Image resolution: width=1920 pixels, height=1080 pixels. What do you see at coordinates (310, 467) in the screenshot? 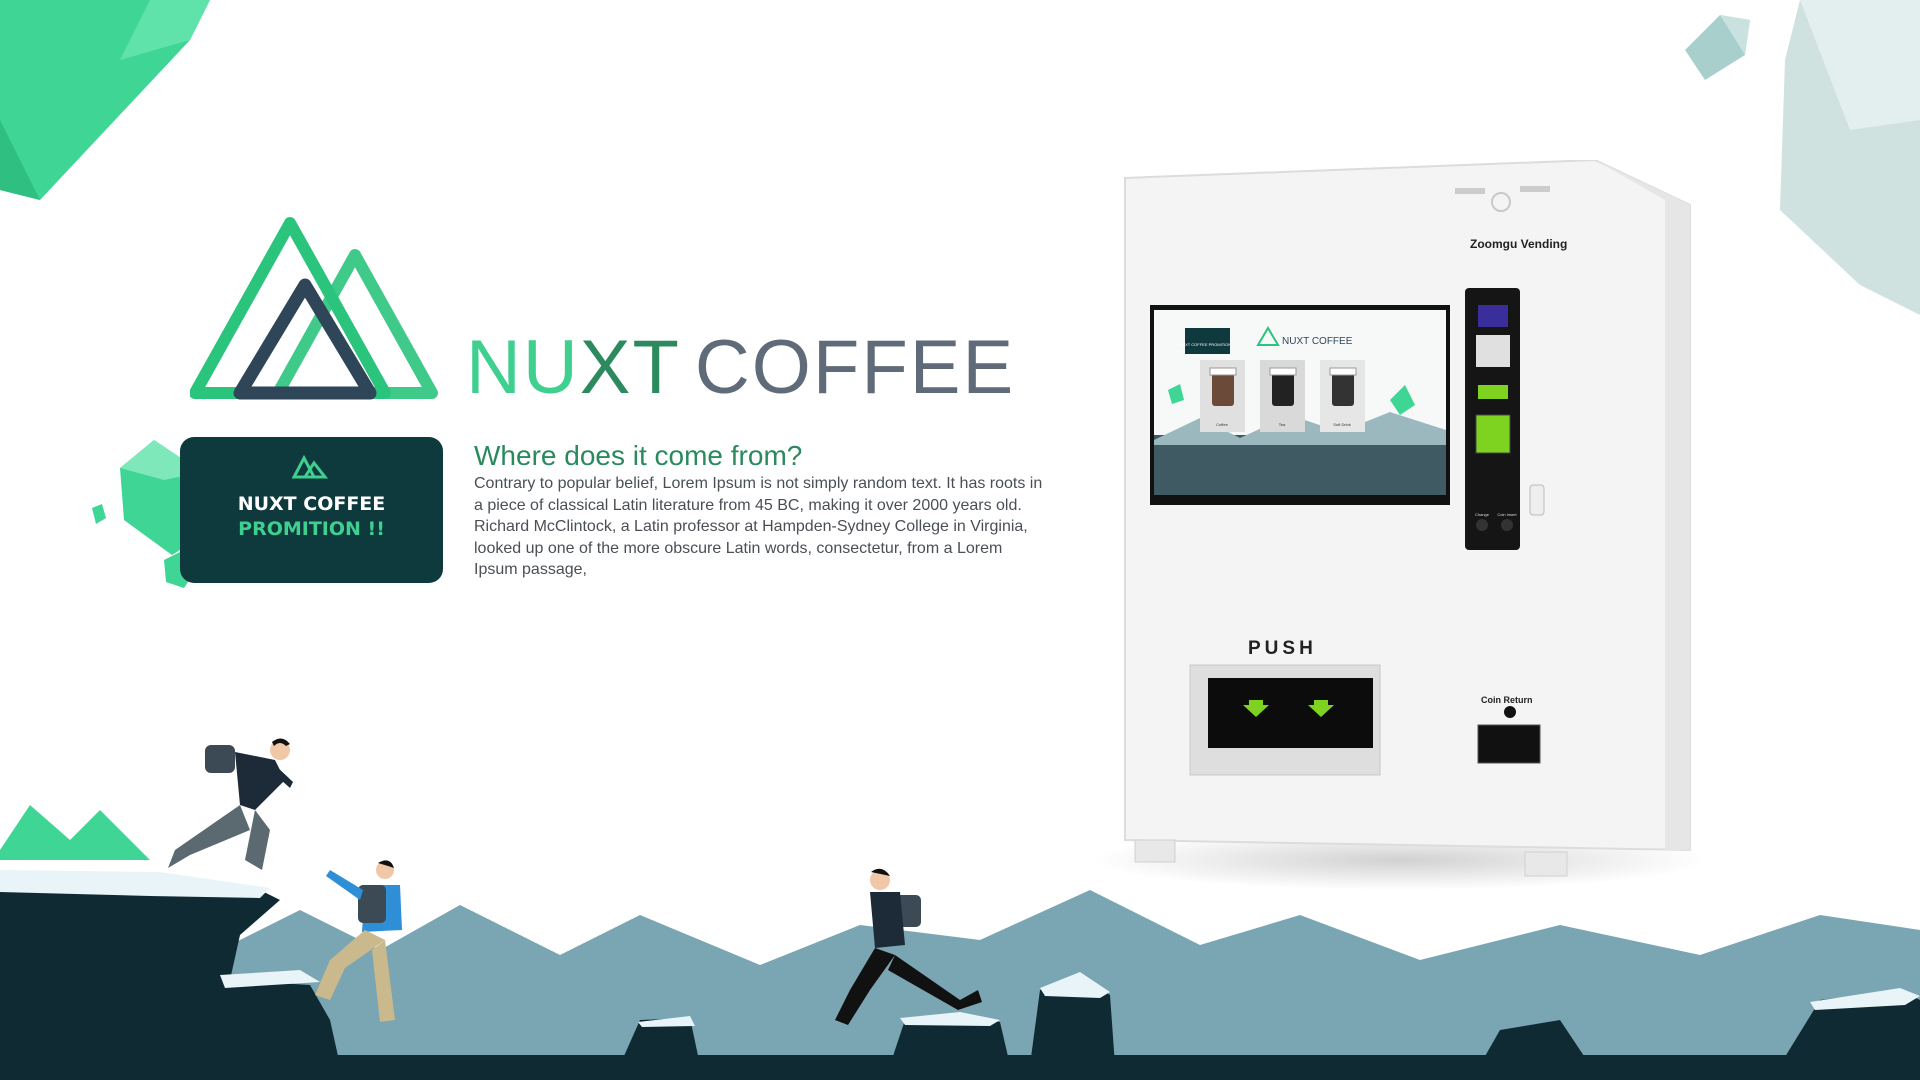
I see `nuxt-small-logo-icon` at bounding box center [310, 467].